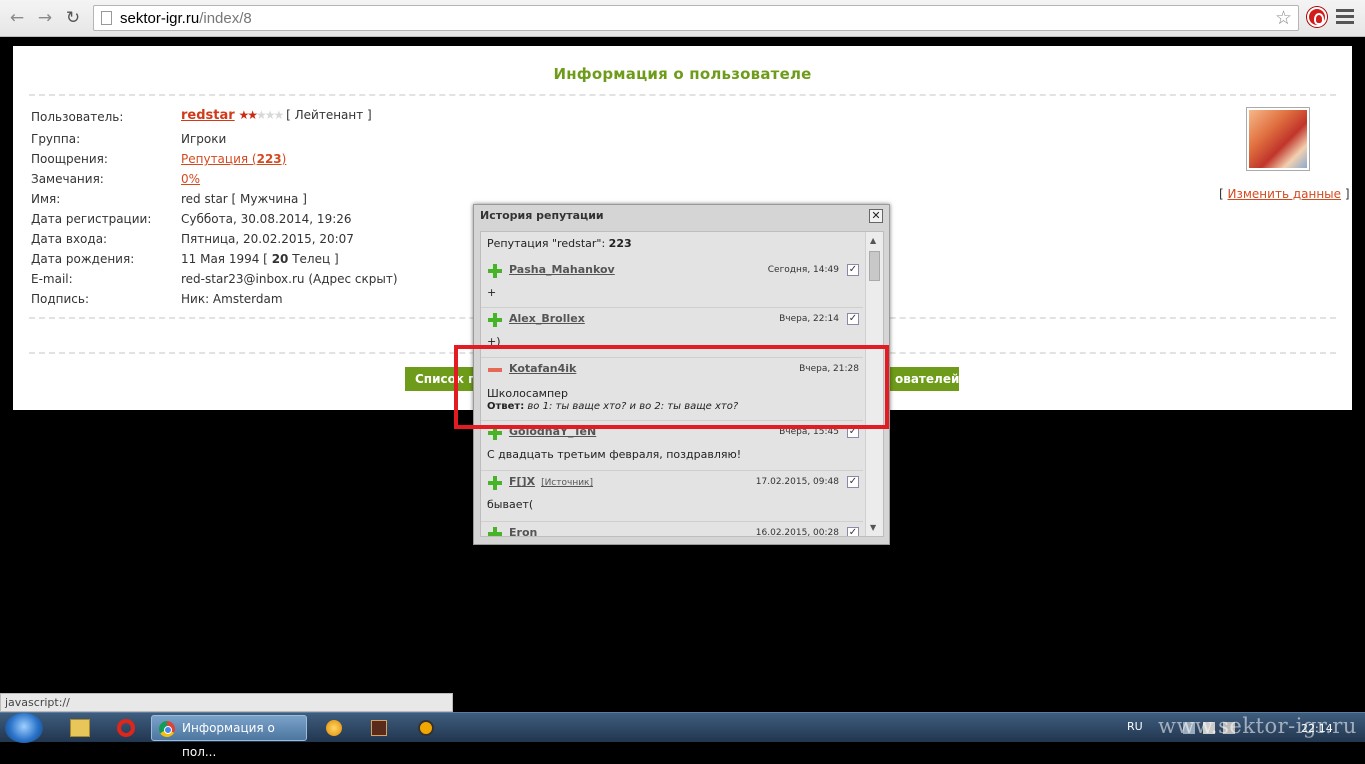 This screenshot has height=764, width=1365. What do you see at coordinates (922, 379) in the screenshot?
I see `user-list-button-right: ователей` at bounding box center [922, 379].